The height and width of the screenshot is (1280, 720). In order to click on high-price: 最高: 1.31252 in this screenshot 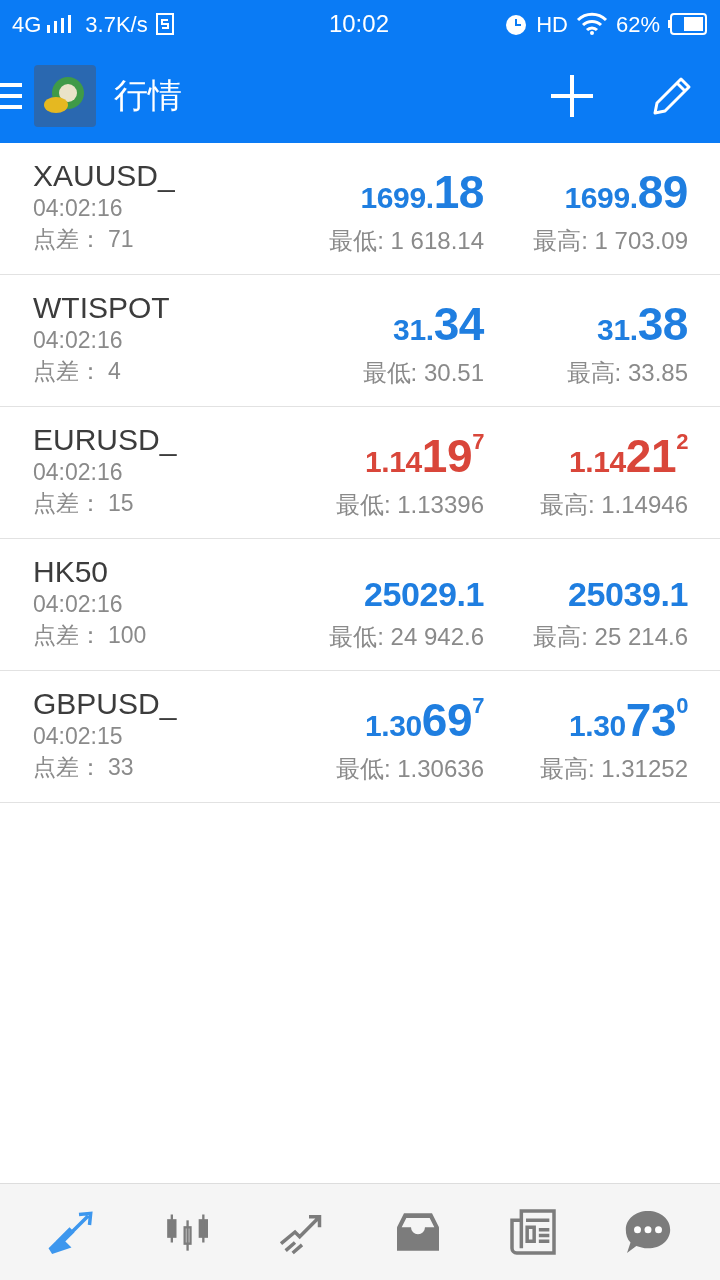, I will do `click(613, 769)`.